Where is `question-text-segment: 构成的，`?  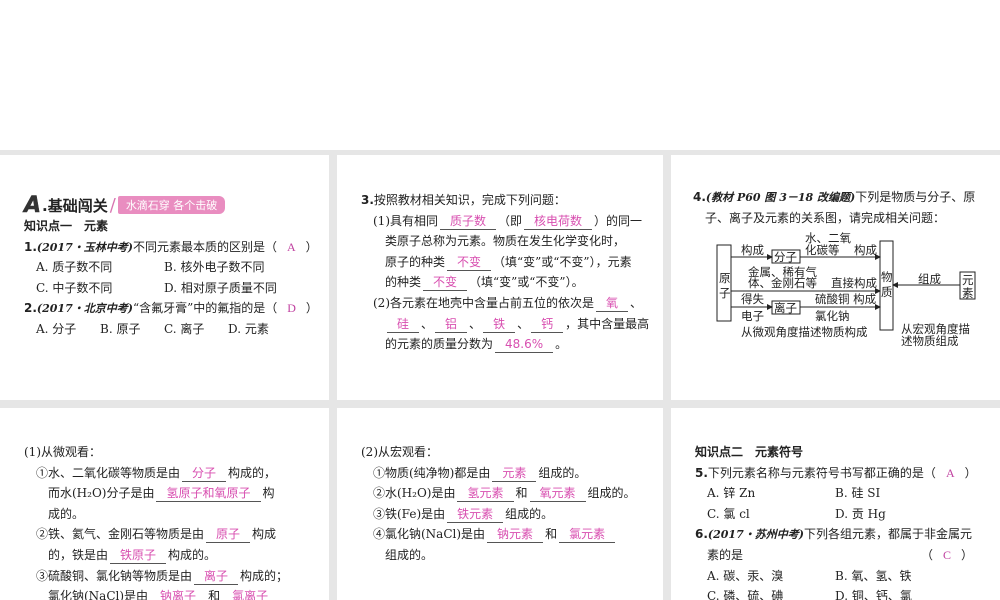 question-text-segment: 构成的， is located at coordinates (252, 472).